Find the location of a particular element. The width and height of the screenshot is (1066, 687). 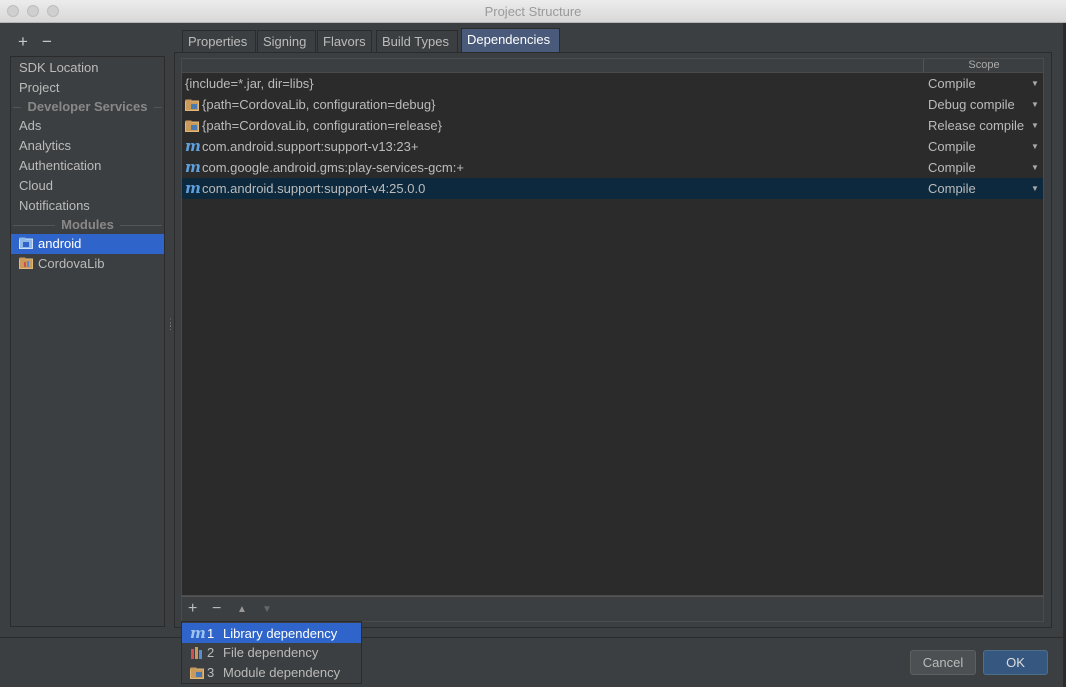

android-module-icon is located at coordinates (26, 242).